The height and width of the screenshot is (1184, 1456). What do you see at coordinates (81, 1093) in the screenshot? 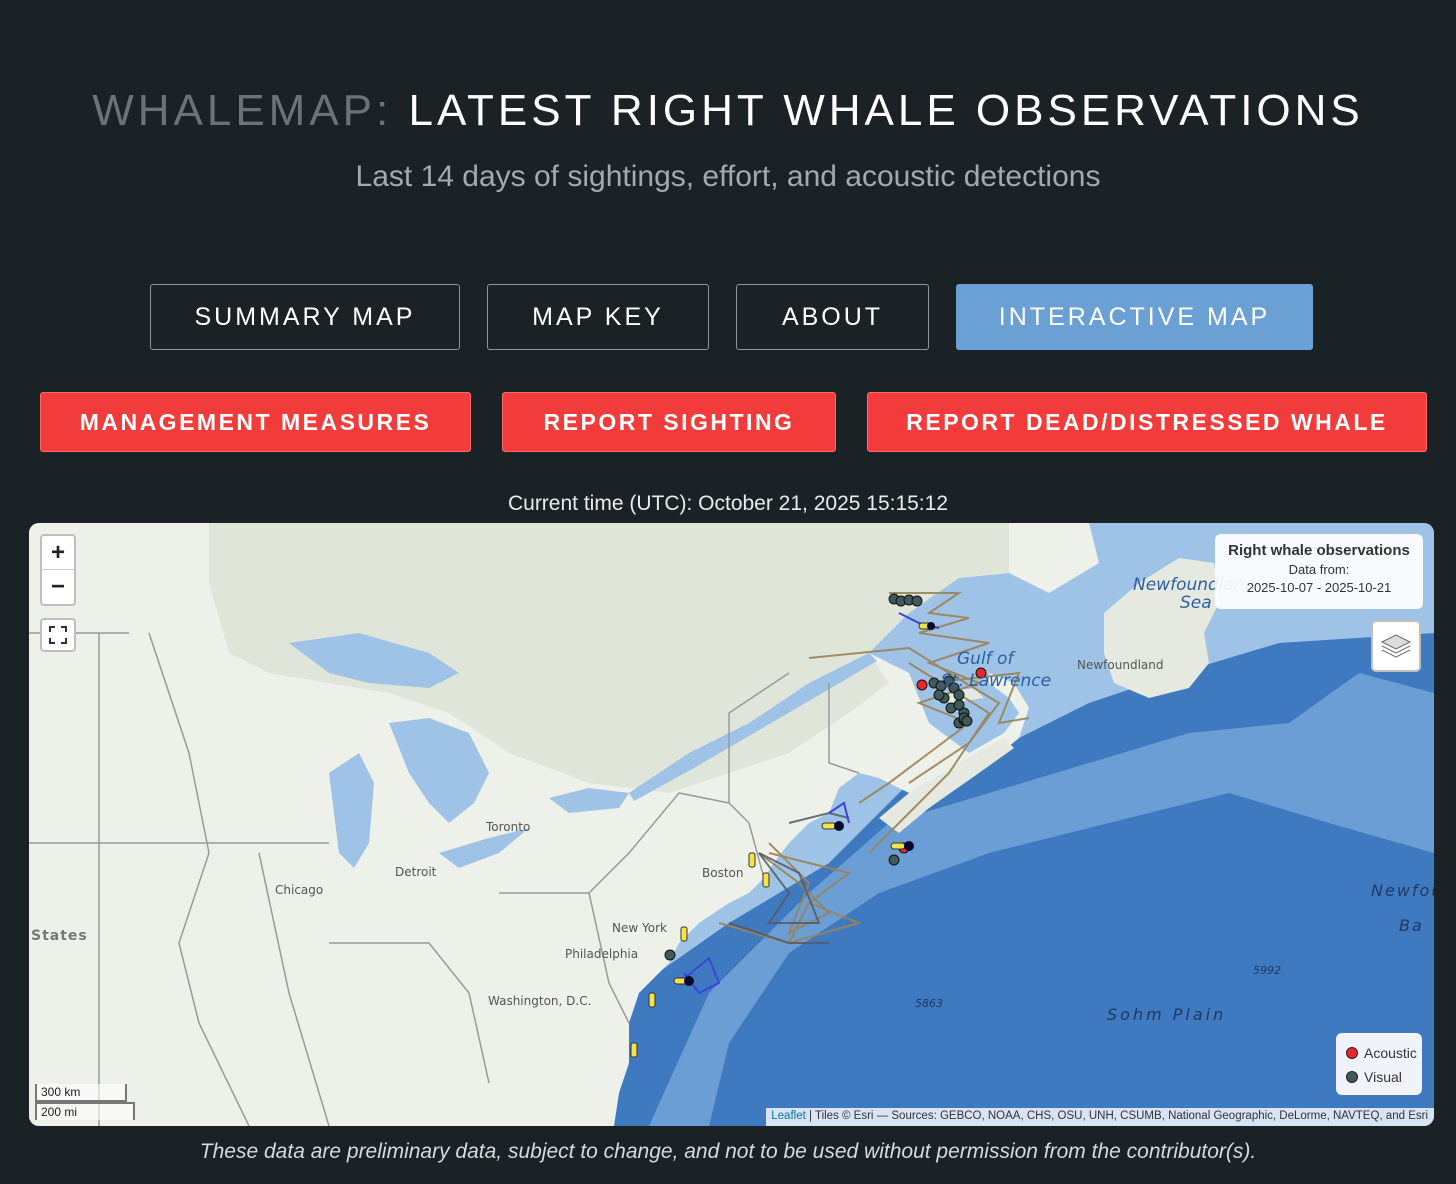
I see `scale-km: 300 km` at bounding box center [81, 1093].